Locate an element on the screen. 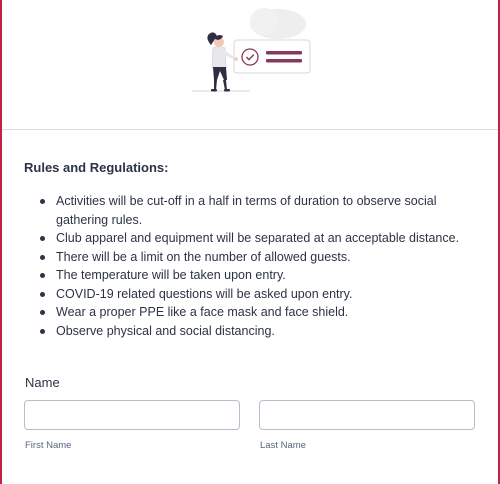 Image resolution: width=500 pixels, height=484 pixels. person-with-checklist-illustration is located at coordinates (251, 50).